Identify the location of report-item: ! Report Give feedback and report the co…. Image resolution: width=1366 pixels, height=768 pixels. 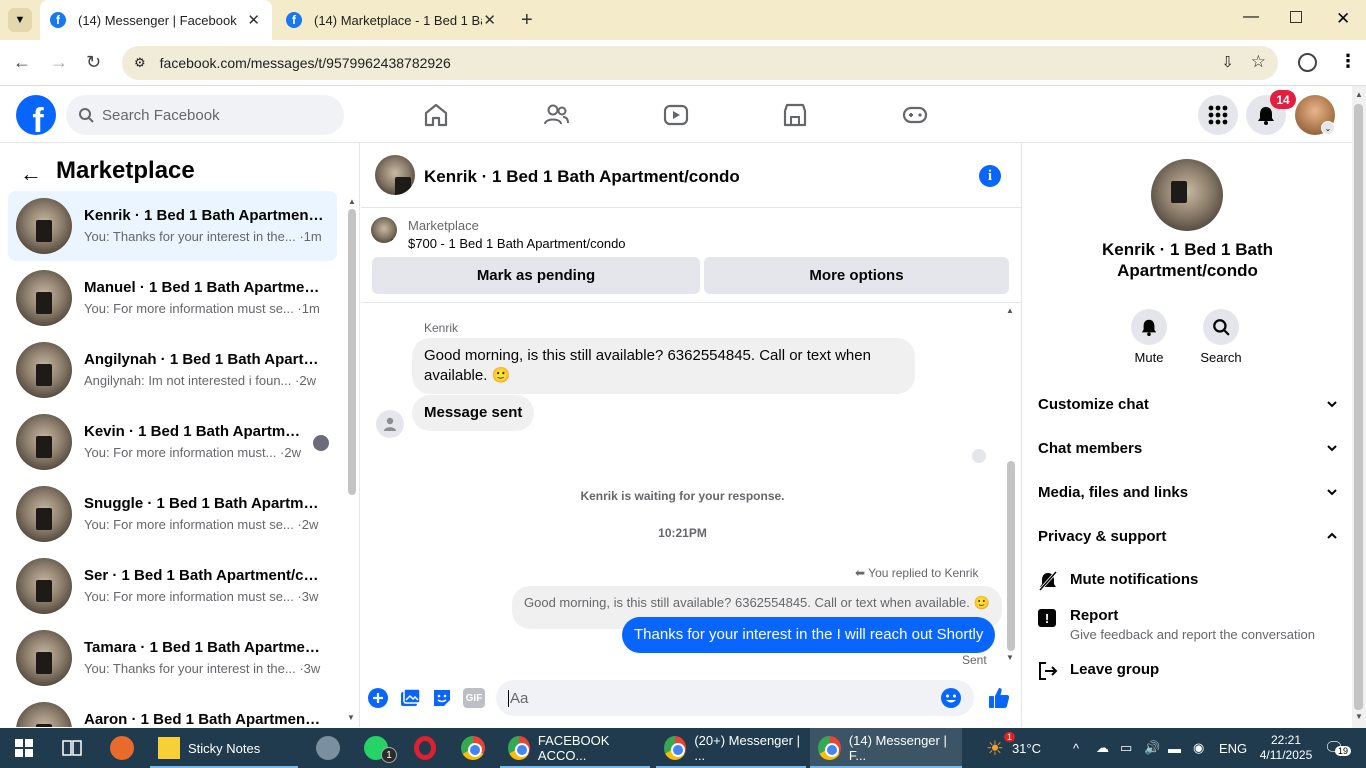
(1188, 627).